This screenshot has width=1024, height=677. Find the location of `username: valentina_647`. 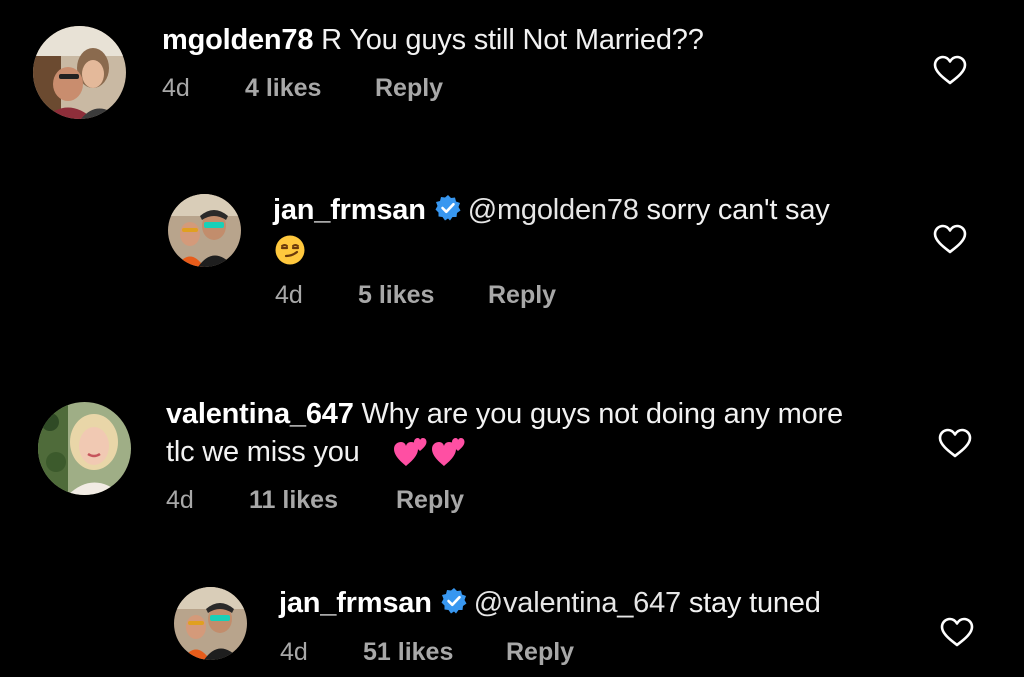

username: valentina_647 is located at coordinates (260, 414).